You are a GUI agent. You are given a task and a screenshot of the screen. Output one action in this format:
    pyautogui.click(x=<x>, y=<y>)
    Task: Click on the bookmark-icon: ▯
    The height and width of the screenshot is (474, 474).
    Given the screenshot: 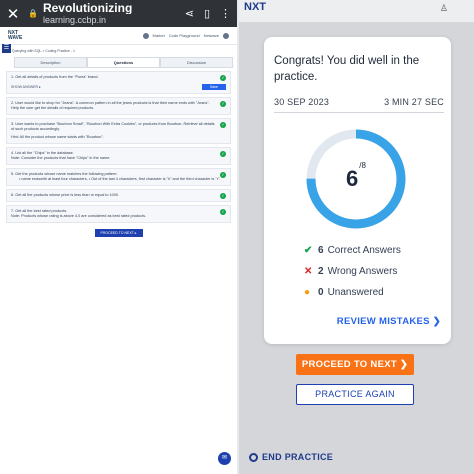 What is the action you would take?
    pyautogui.click(x=207, y=13)
    